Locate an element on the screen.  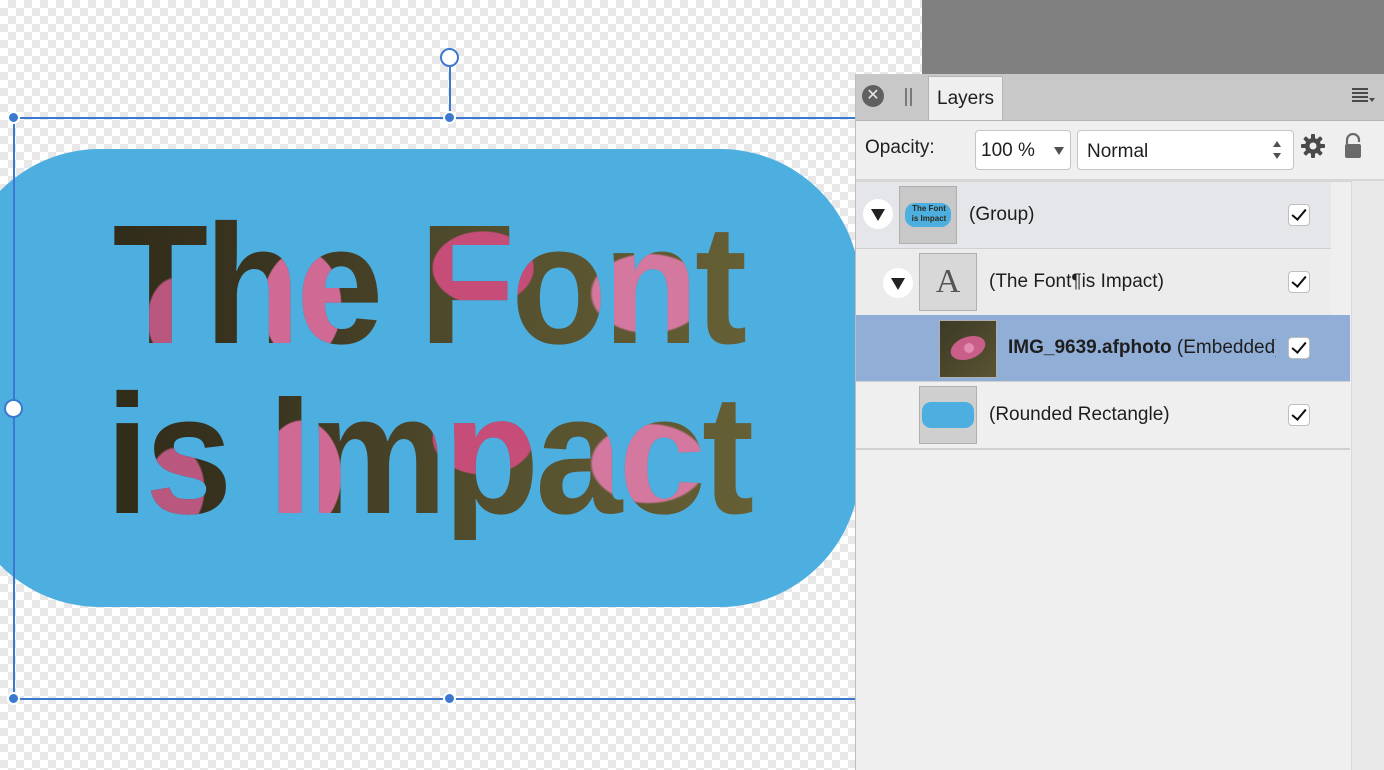
selection-box-top-edge is located at coordinates (435, 118).